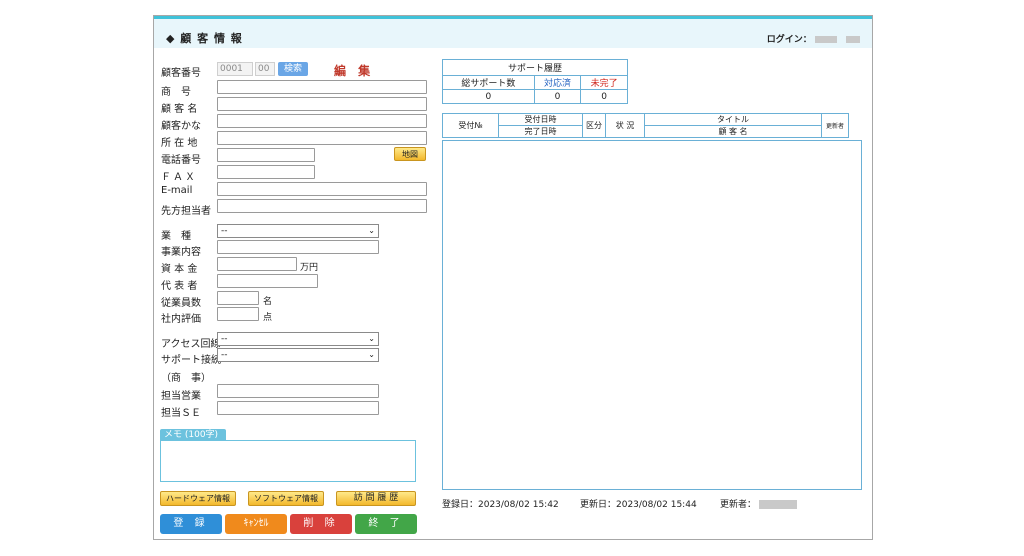 This screenshot has width=1024, height=556. What do you see at coordinates (186, 378) in the screenshot?
I see `commerce-label: （商 事）` at bounding box center [186, 378].